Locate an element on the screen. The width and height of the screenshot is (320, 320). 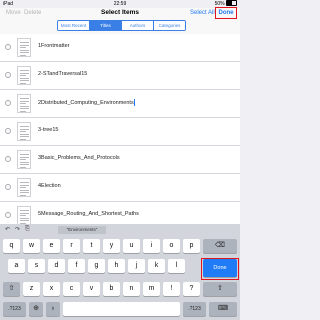
key-k: k is located at coordinates (156, 266).